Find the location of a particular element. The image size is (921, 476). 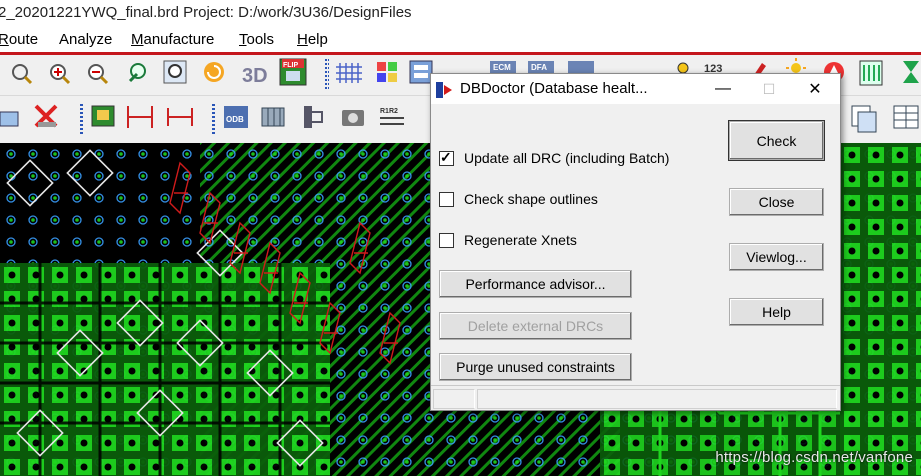

flip-icon: FLIP is located at coordinates (293, 72).